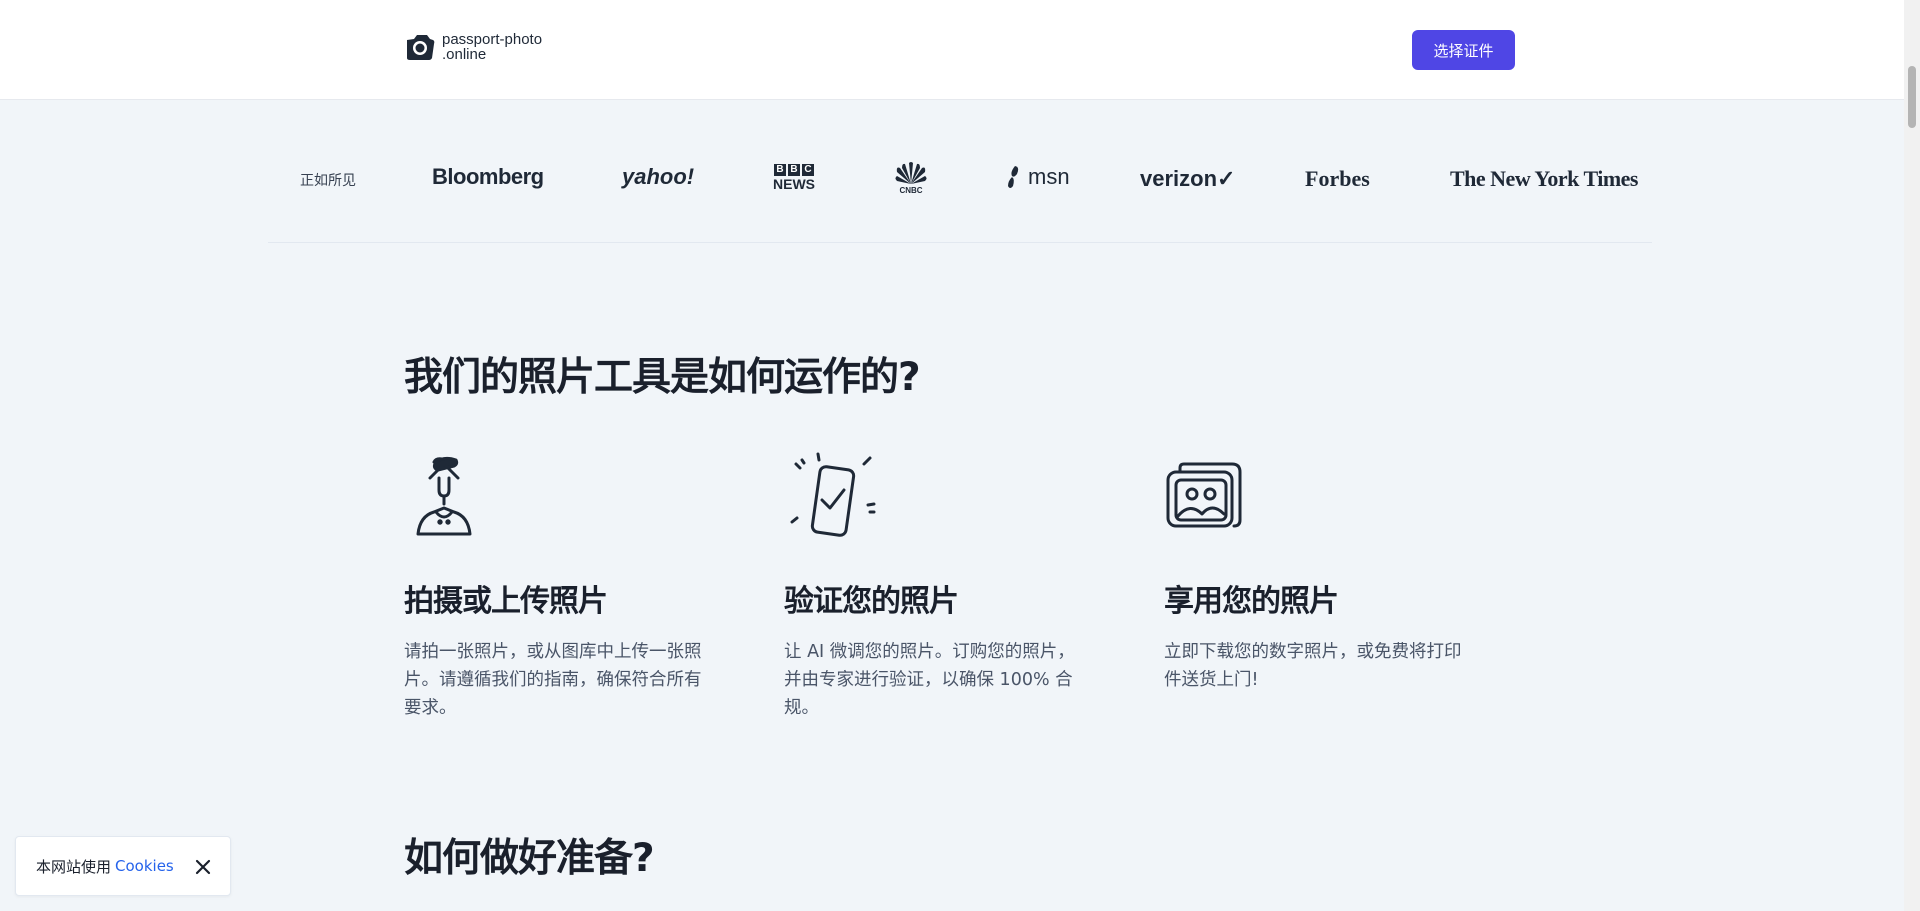 Image resolution: width=1920 pixels, height=911 pixels. What do you see at coordinates (488, 176) in the screenshot?
I see `bloomberg-logo: Bloomberg` at bounding box center [488, 176].